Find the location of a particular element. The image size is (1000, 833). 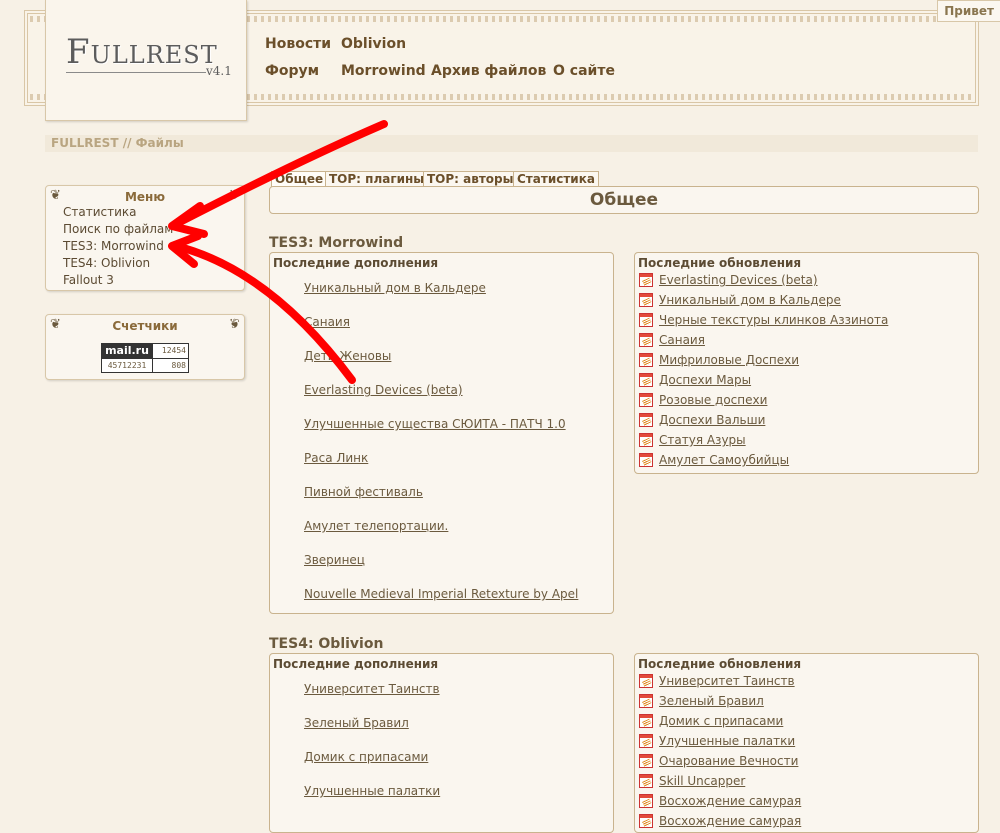

tab-top-plugins: TOP: плагины is located at coordinates (377, 179).